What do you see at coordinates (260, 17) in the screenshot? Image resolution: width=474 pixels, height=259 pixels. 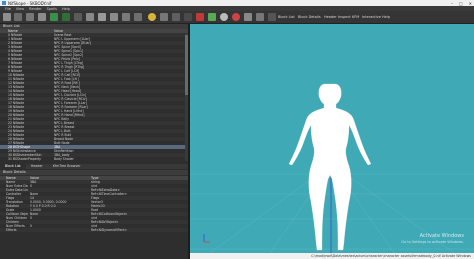 I see `camera-icon` at bounding box center [260, 17].